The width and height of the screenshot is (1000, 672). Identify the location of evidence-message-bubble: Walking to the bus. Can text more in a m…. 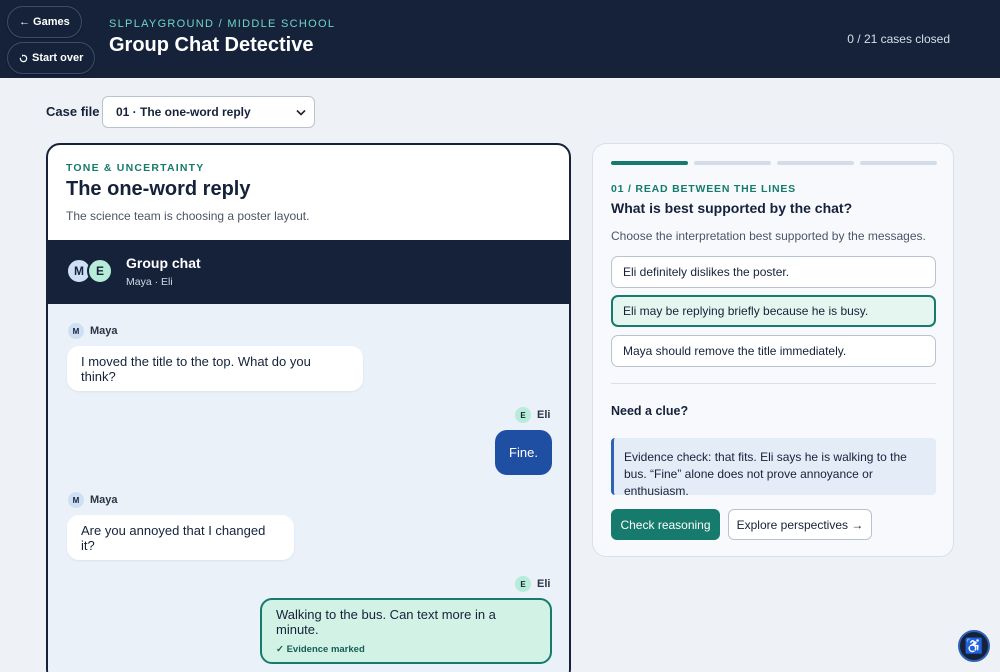
(406, 631).